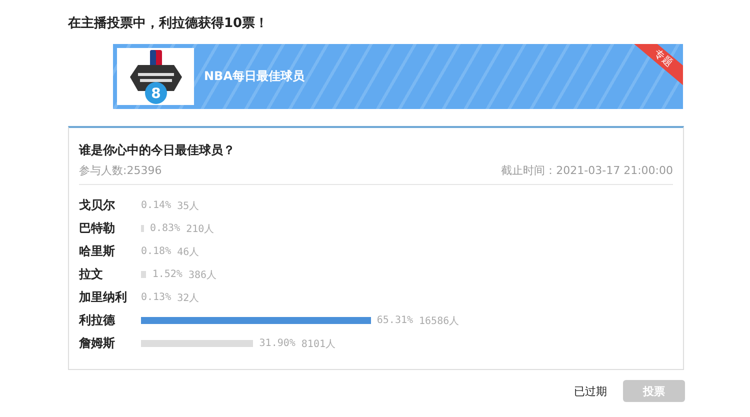 The width and height of the screenshot is (750, 417). I want to click on headline: 在主播投票中，利拉德获得10票！, so click(169, 23).